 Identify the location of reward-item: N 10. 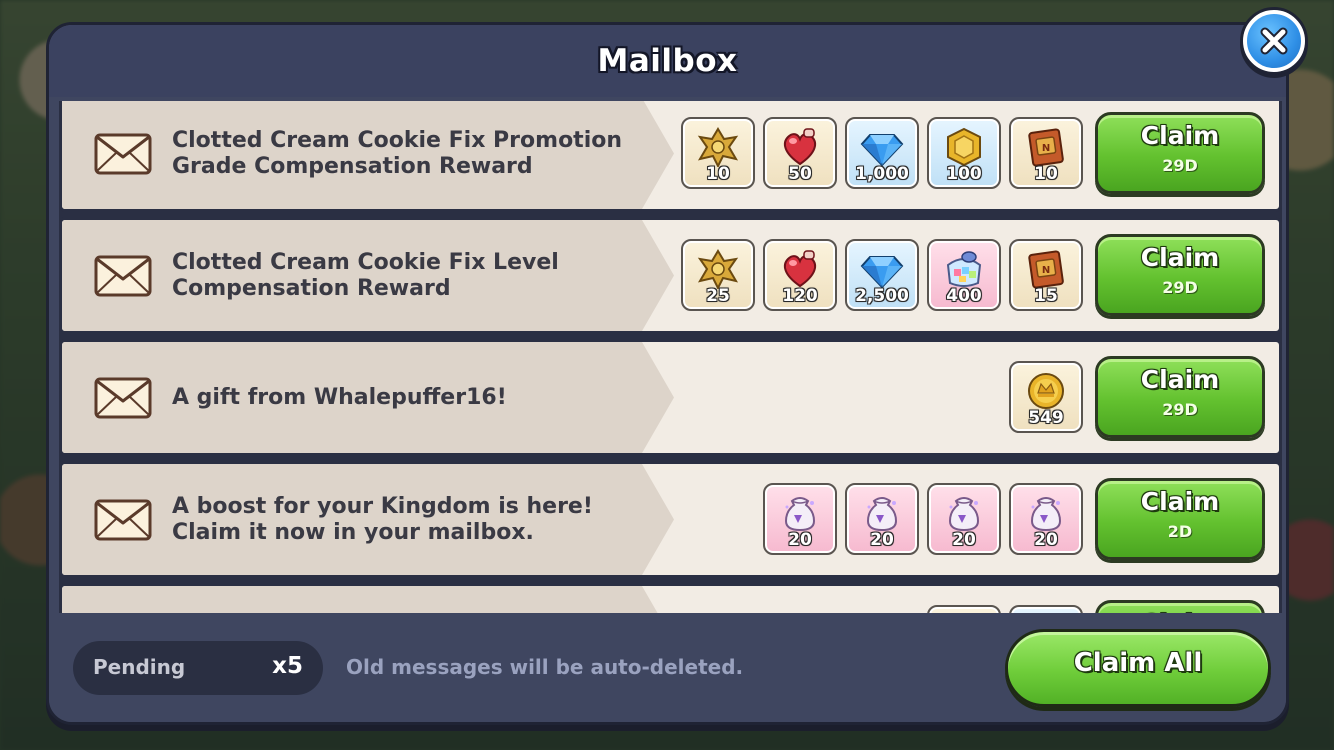
(1046, 152).